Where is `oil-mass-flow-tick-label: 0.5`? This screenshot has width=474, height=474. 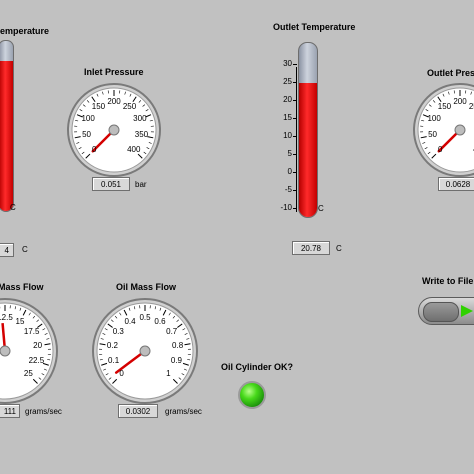 oil-mass-flow-tick-label: 0.5 is located at coordinates (145, 317).